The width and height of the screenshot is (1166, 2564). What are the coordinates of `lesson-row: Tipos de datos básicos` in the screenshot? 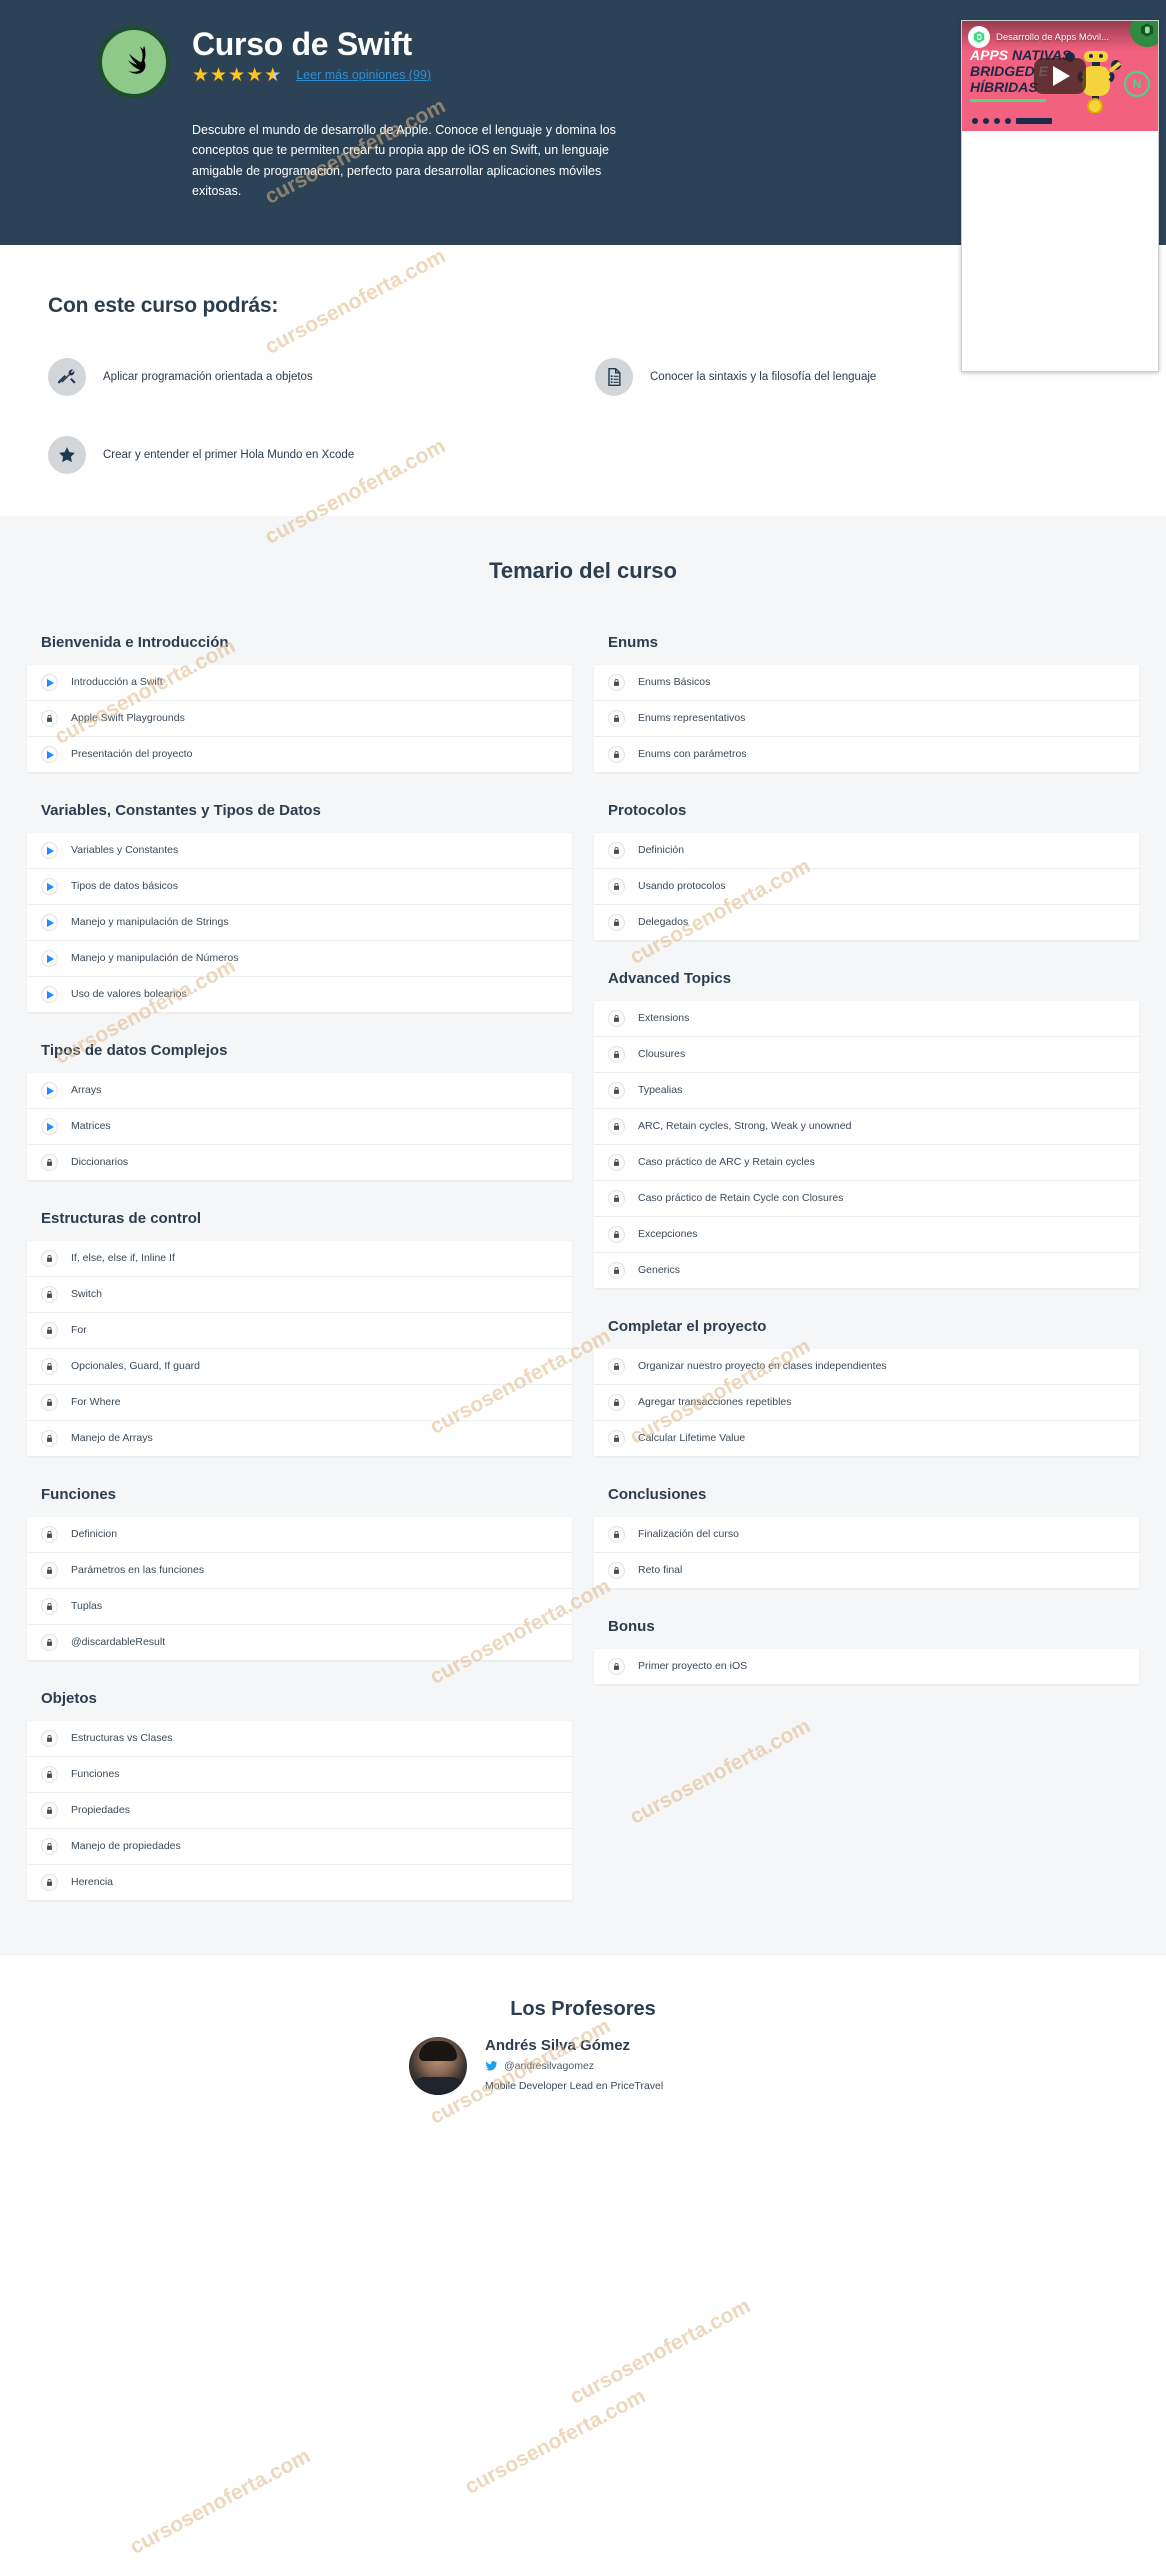 It's located at (299, 887).